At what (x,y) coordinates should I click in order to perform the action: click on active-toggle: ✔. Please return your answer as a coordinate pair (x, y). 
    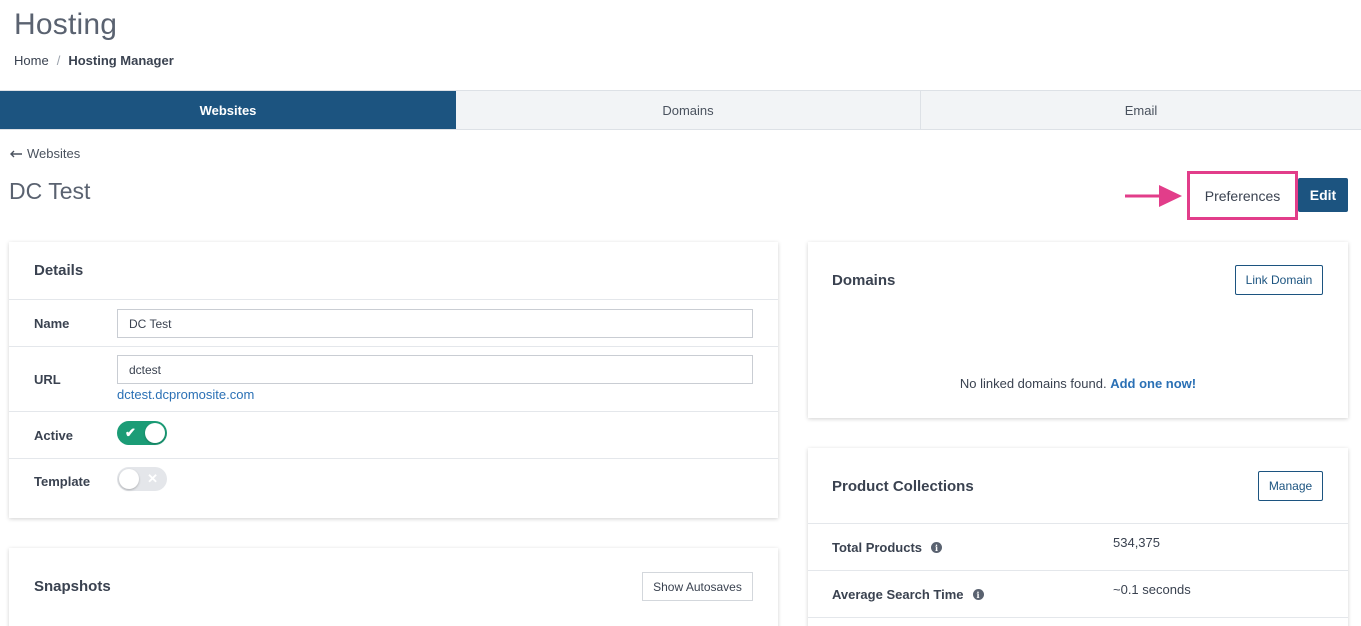
    Looking at the image, I should click on (142, 433).